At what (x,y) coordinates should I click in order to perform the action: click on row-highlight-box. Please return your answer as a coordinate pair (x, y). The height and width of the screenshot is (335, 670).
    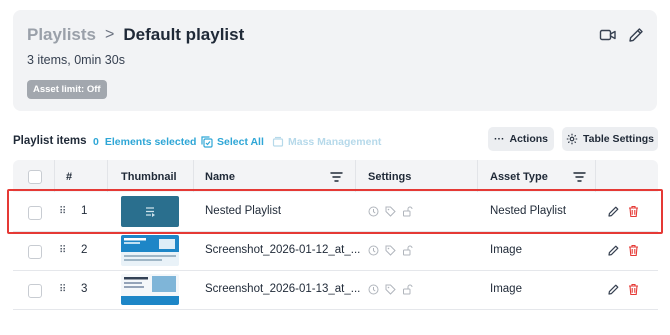
    Looking at the image, I should click on (335, 211).